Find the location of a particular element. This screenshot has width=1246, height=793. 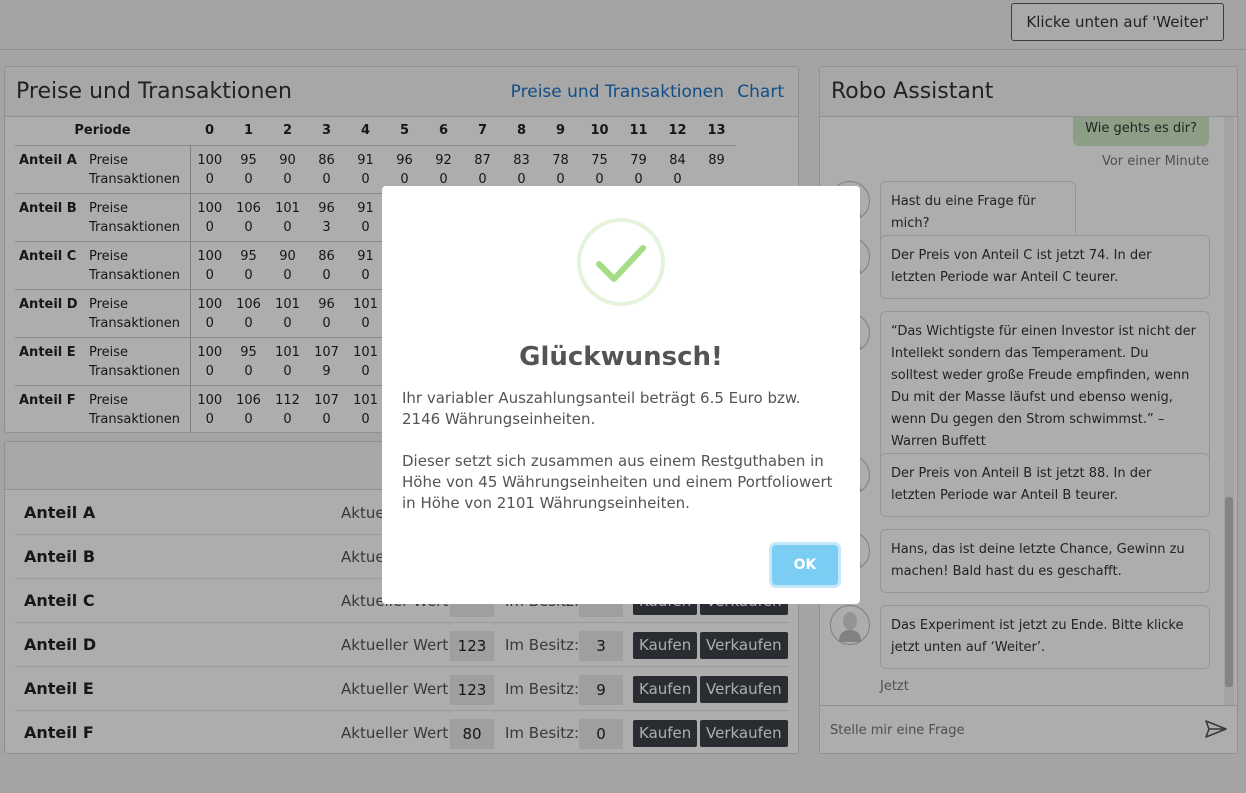

ok-button: OK is located at coordinates (805, 565).